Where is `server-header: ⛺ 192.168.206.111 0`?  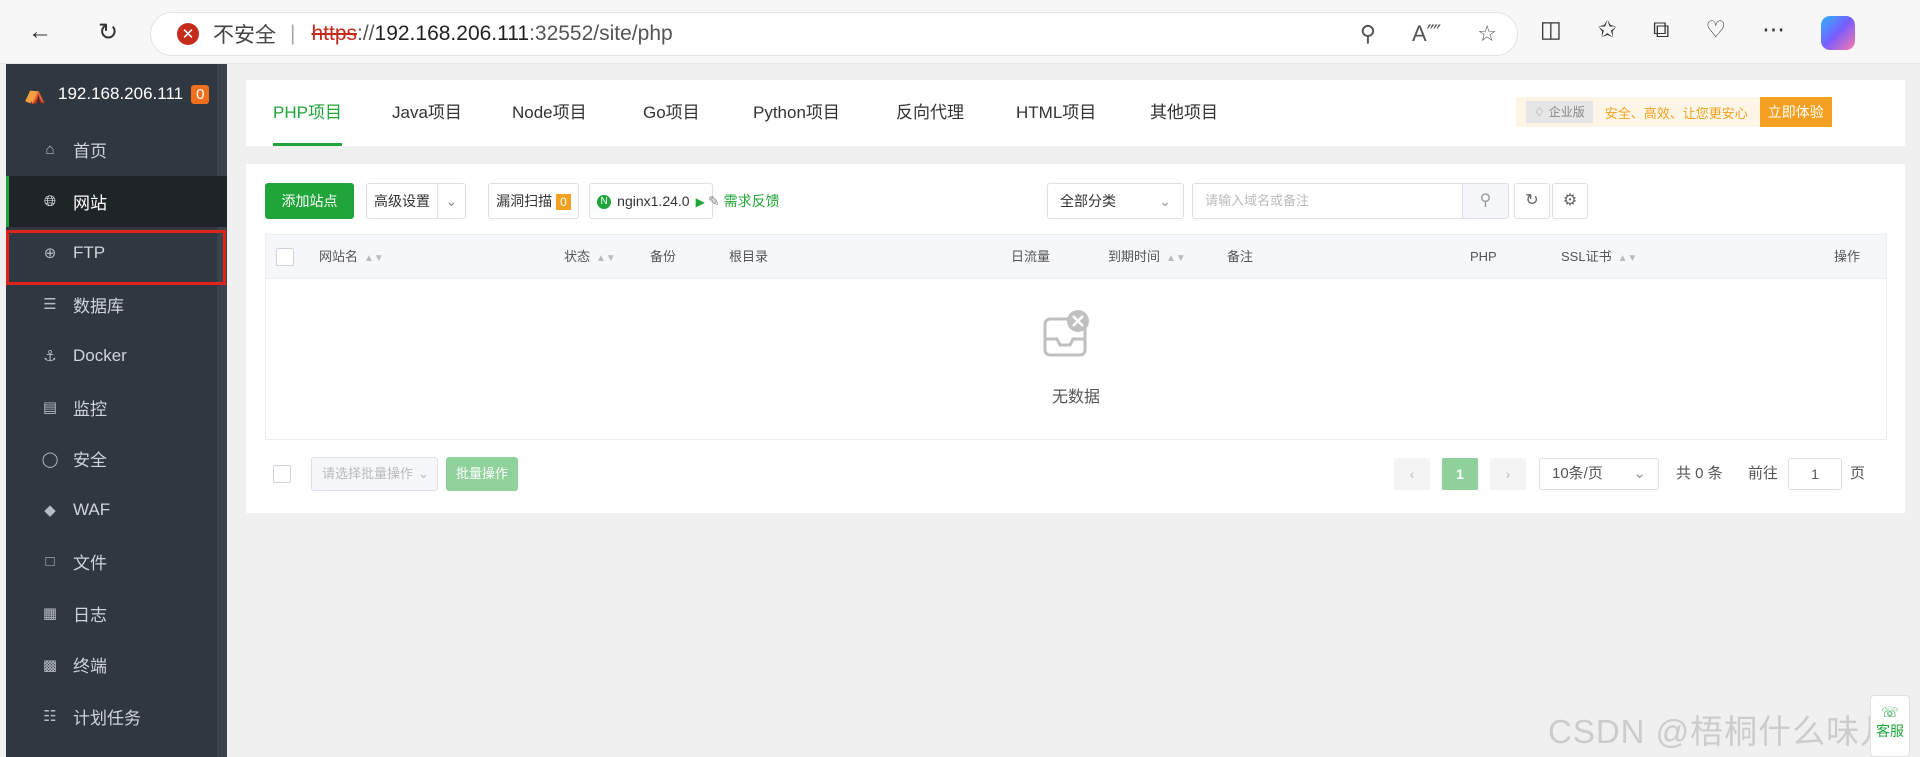
server-header: ⛺ 192.168.206.111 0 is located at coordinates (116, 94).